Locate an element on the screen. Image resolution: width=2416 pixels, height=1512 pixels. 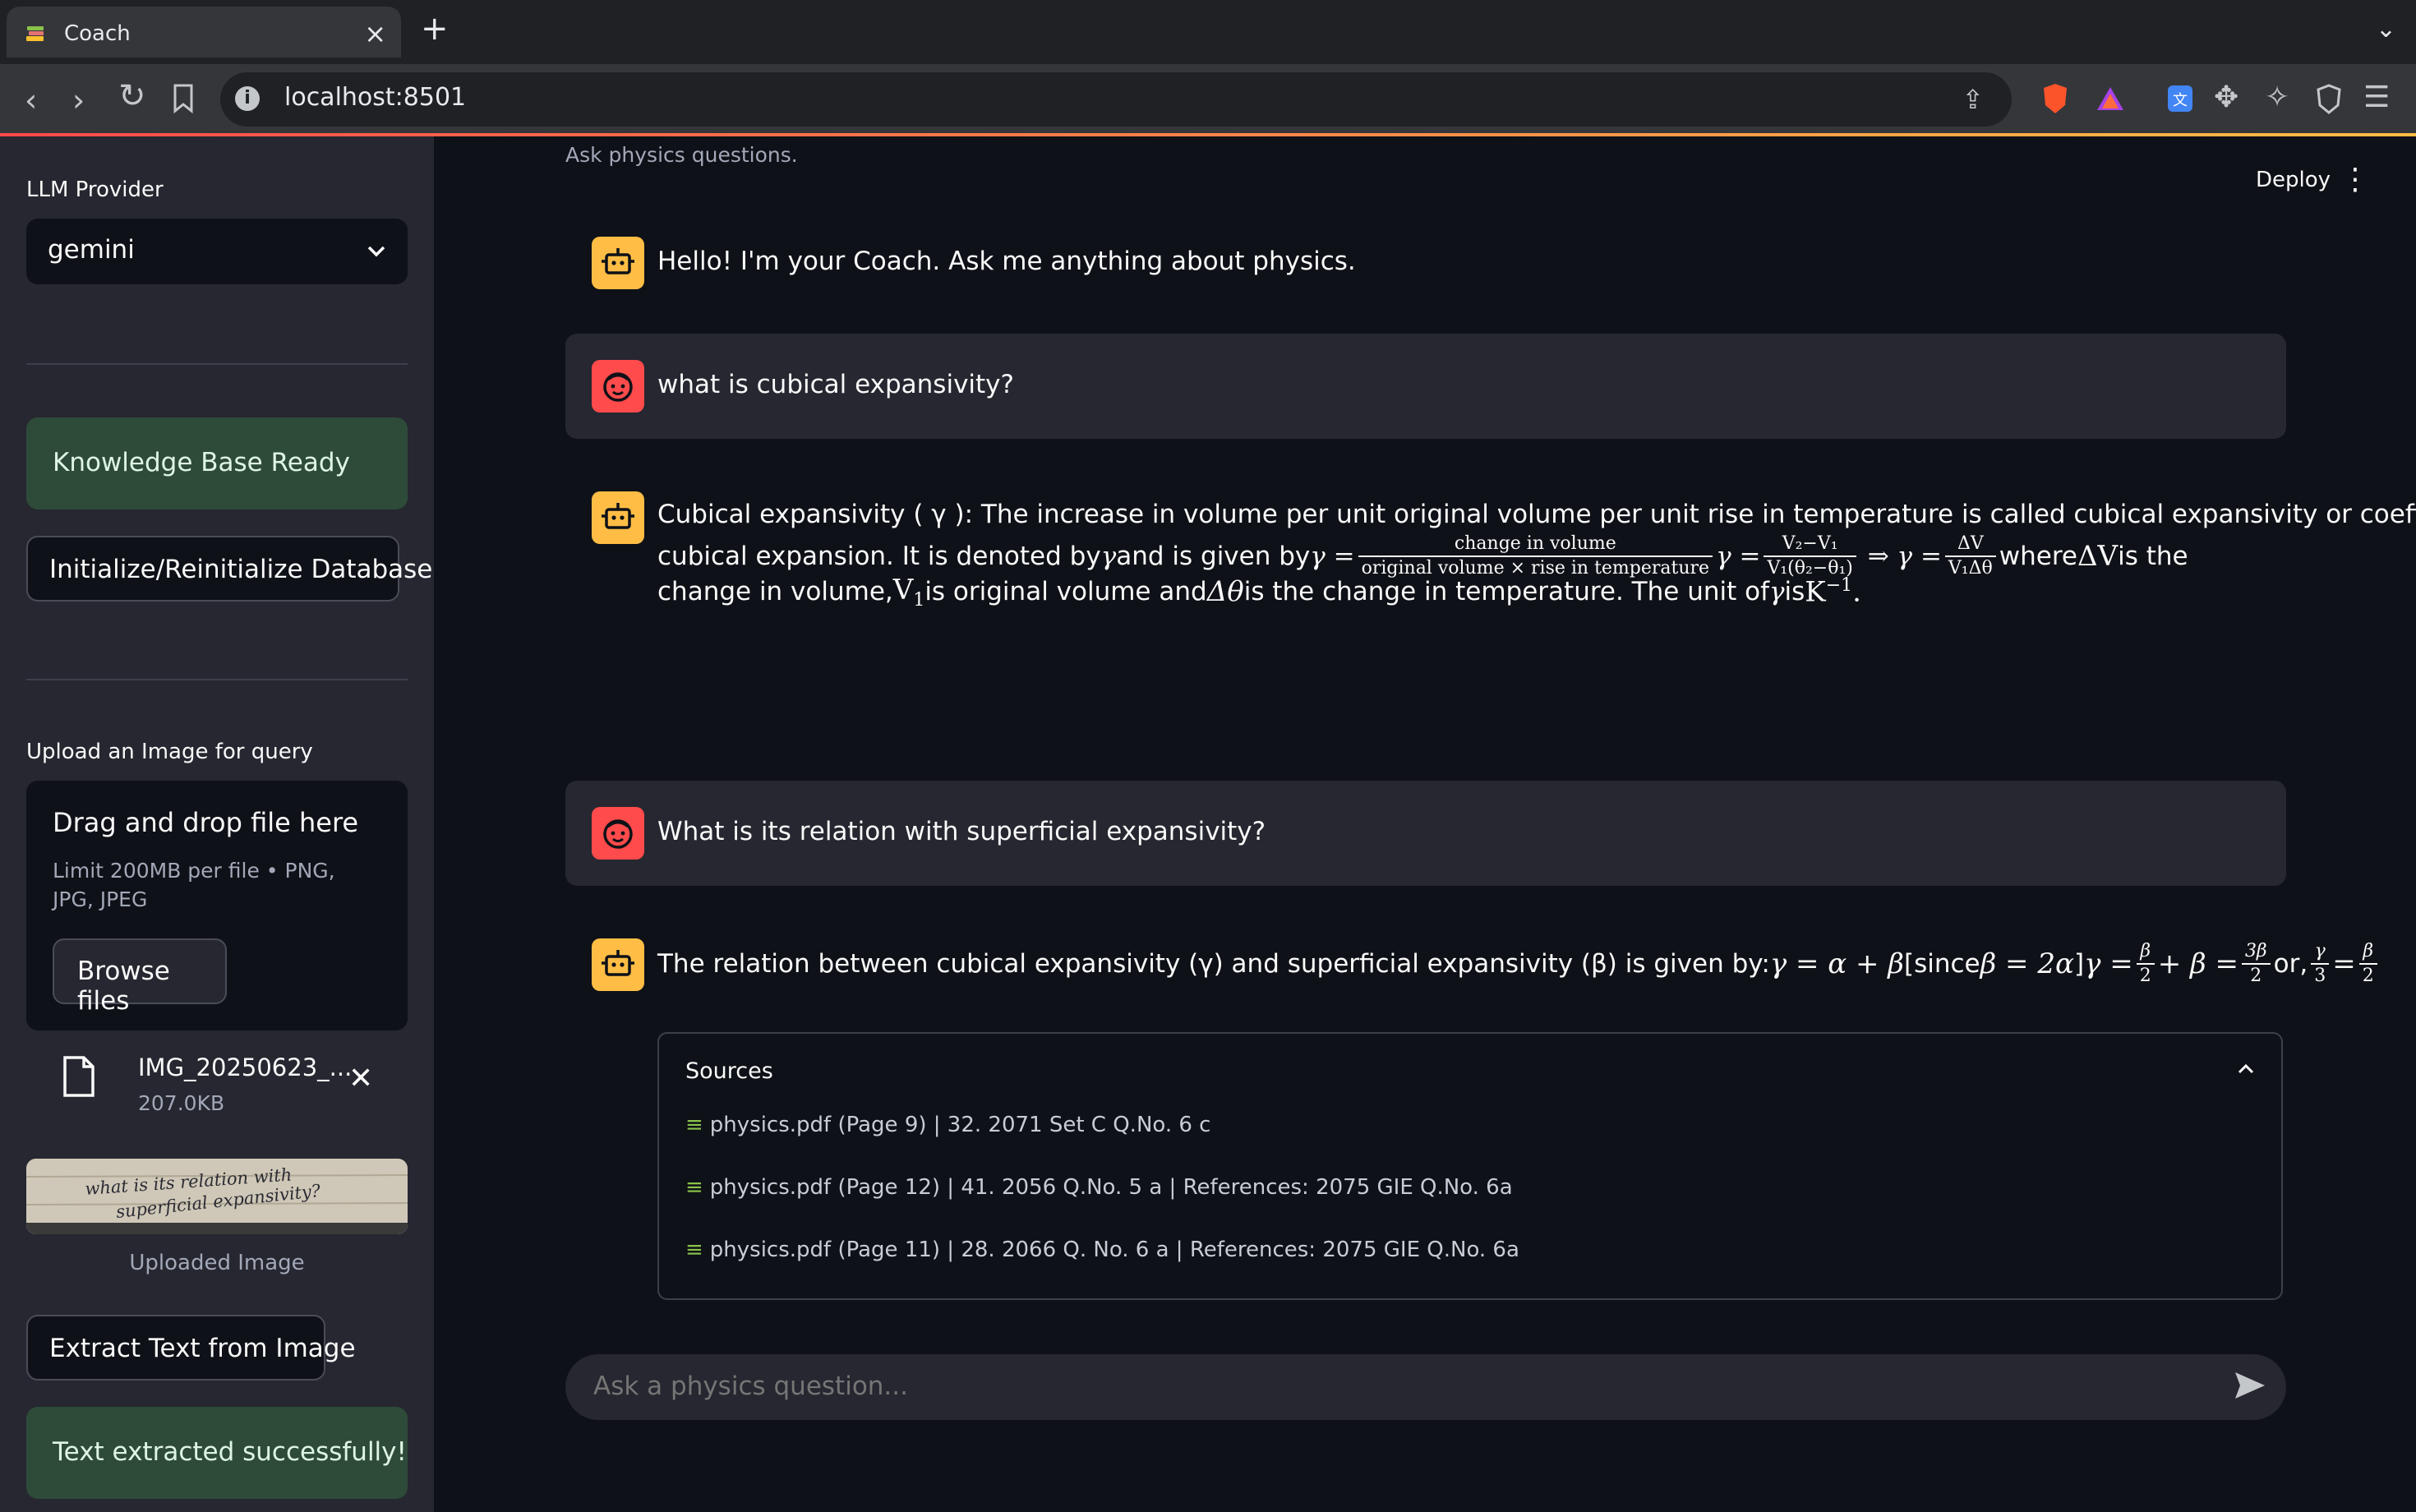
math-unit-k-inverse: K−1. is located at coordinates (1833, 592).